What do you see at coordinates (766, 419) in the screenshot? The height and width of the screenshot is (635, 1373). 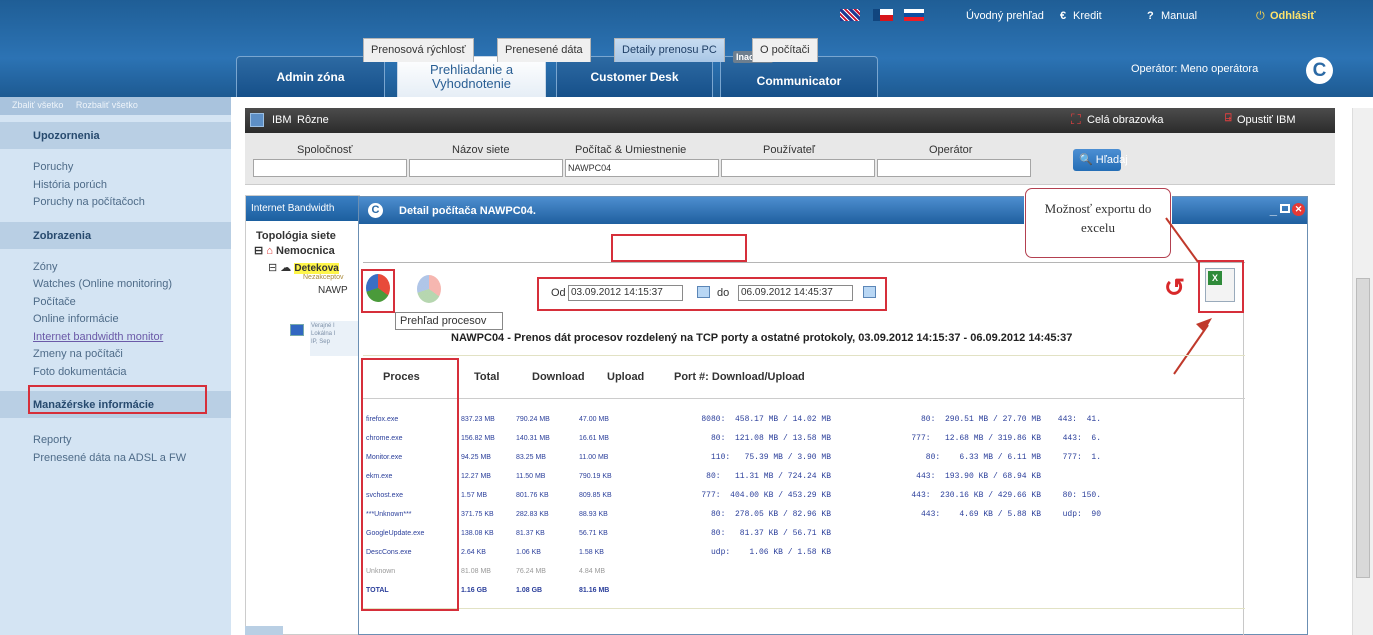 I see `value-cell: 8080: 458.17 MB / 14.02 MB` at bounding box center [766, 419].